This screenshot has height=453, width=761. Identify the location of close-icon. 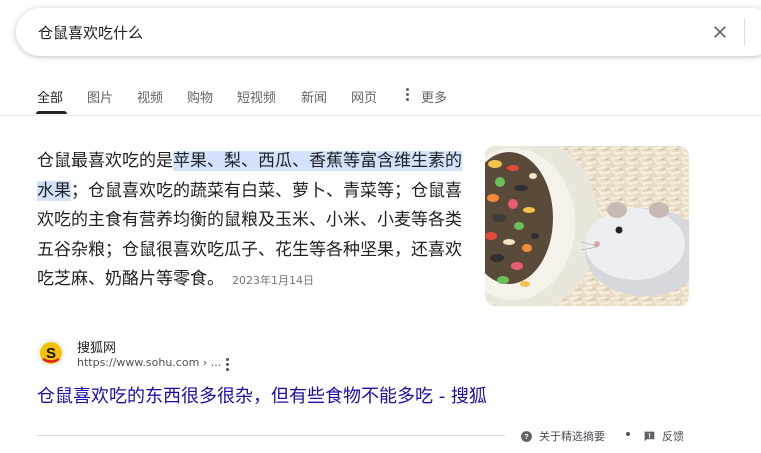
(720, 32).